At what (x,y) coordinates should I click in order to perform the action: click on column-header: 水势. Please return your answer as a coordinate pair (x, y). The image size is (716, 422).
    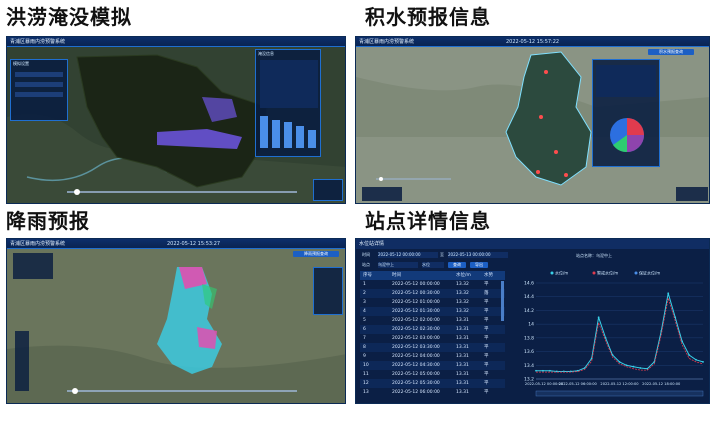
    Looking at the image, I should click on (488, 275).